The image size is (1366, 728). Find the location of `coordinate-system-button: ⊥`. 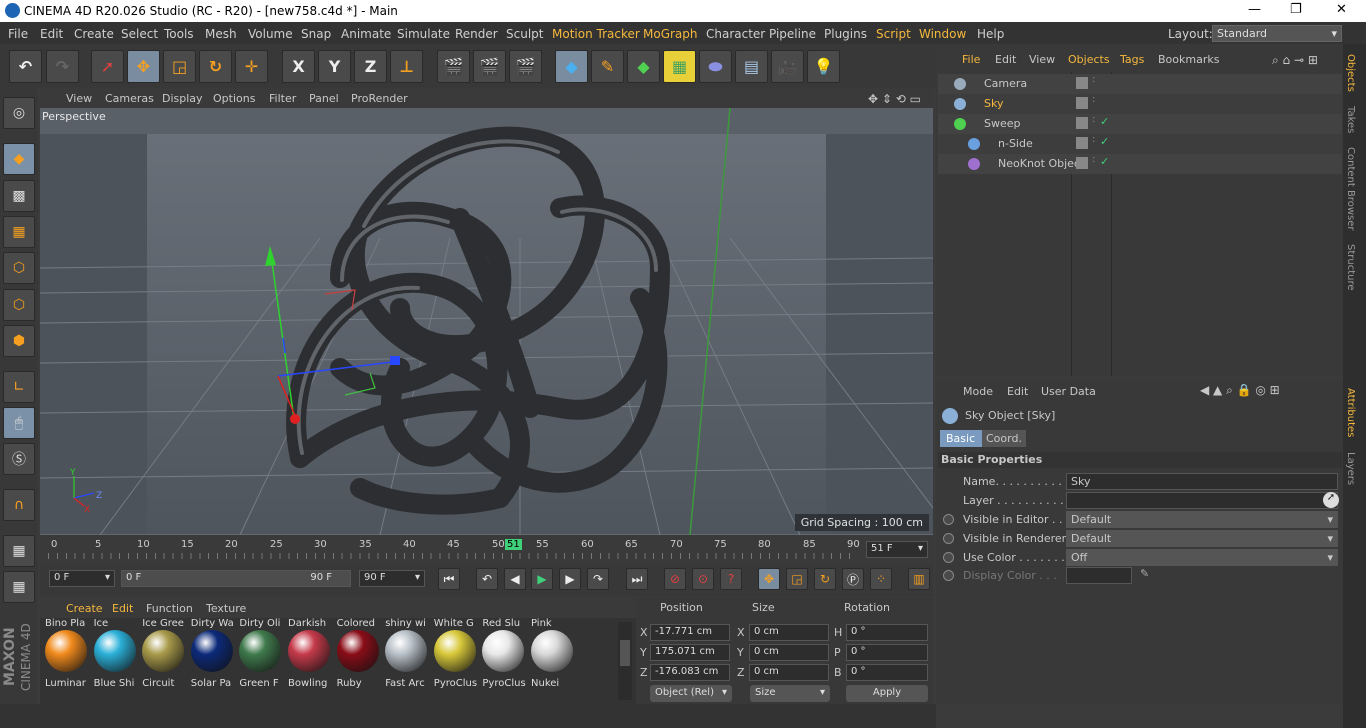

coordinate-system-button: ⊥ is located at coordinates (406, 66).